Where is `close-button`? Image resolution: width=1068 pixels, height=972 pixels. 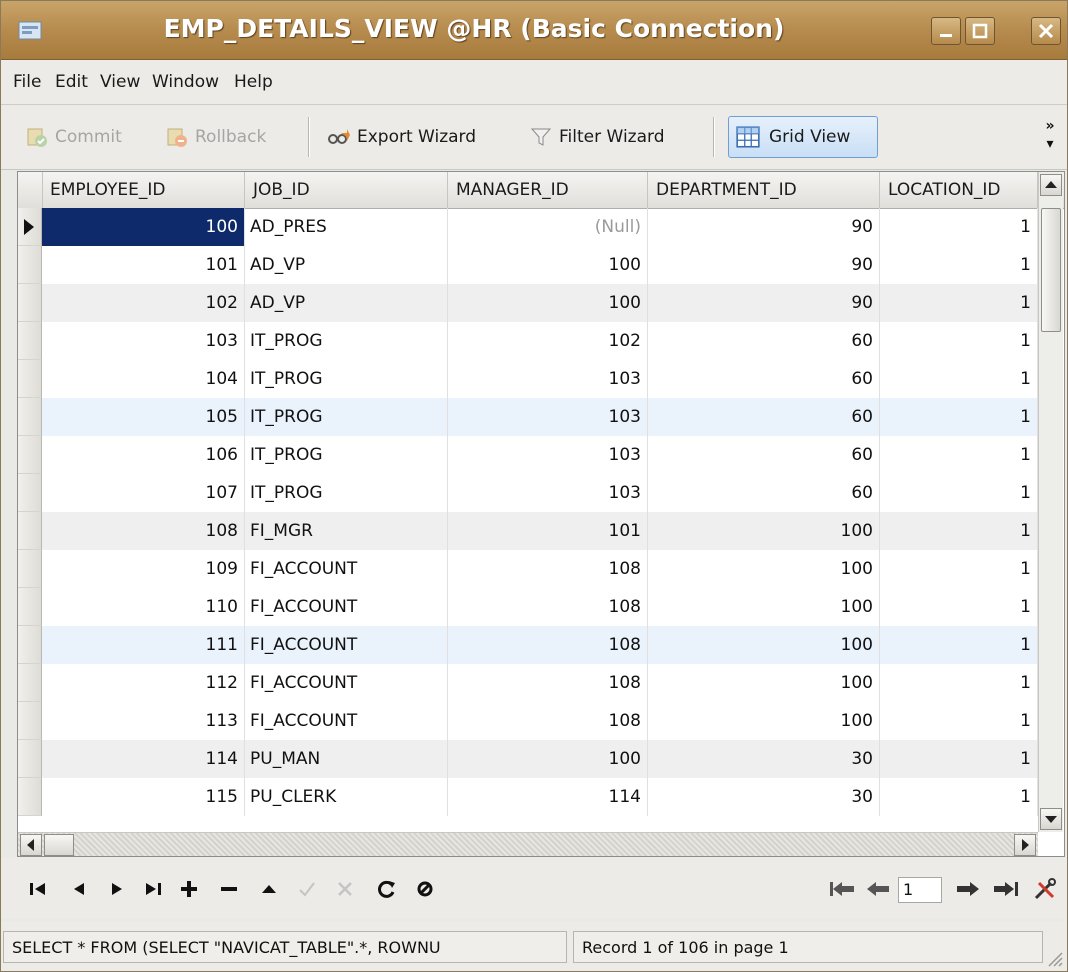
close-button is located at coordinates (1046, 31).